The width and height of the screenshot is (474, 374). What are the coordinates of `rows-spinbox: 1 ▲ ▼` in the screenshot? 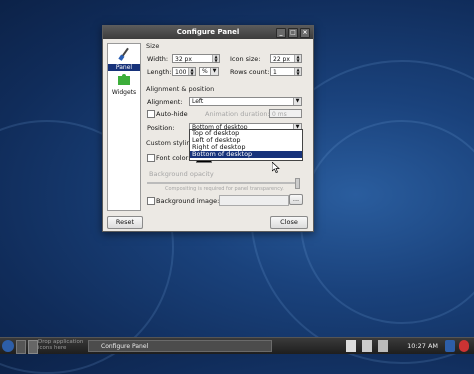 It's located at (286, 71).